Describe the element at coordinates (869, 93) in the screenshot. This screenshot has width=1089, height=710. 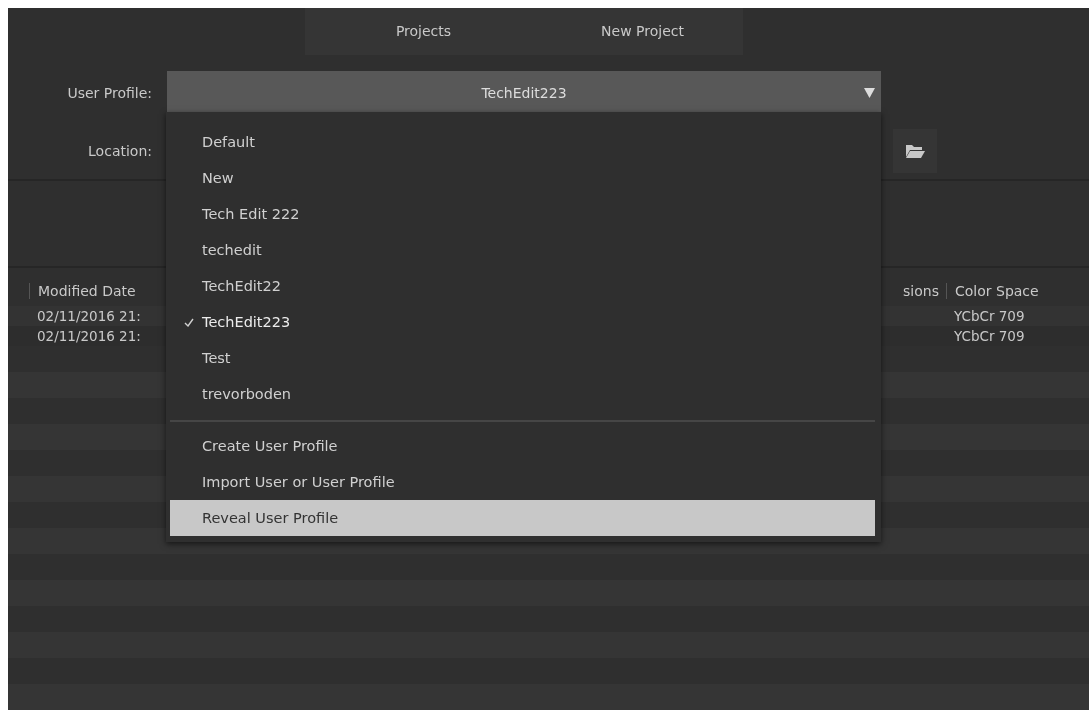
I see `caret-icon` at that location.